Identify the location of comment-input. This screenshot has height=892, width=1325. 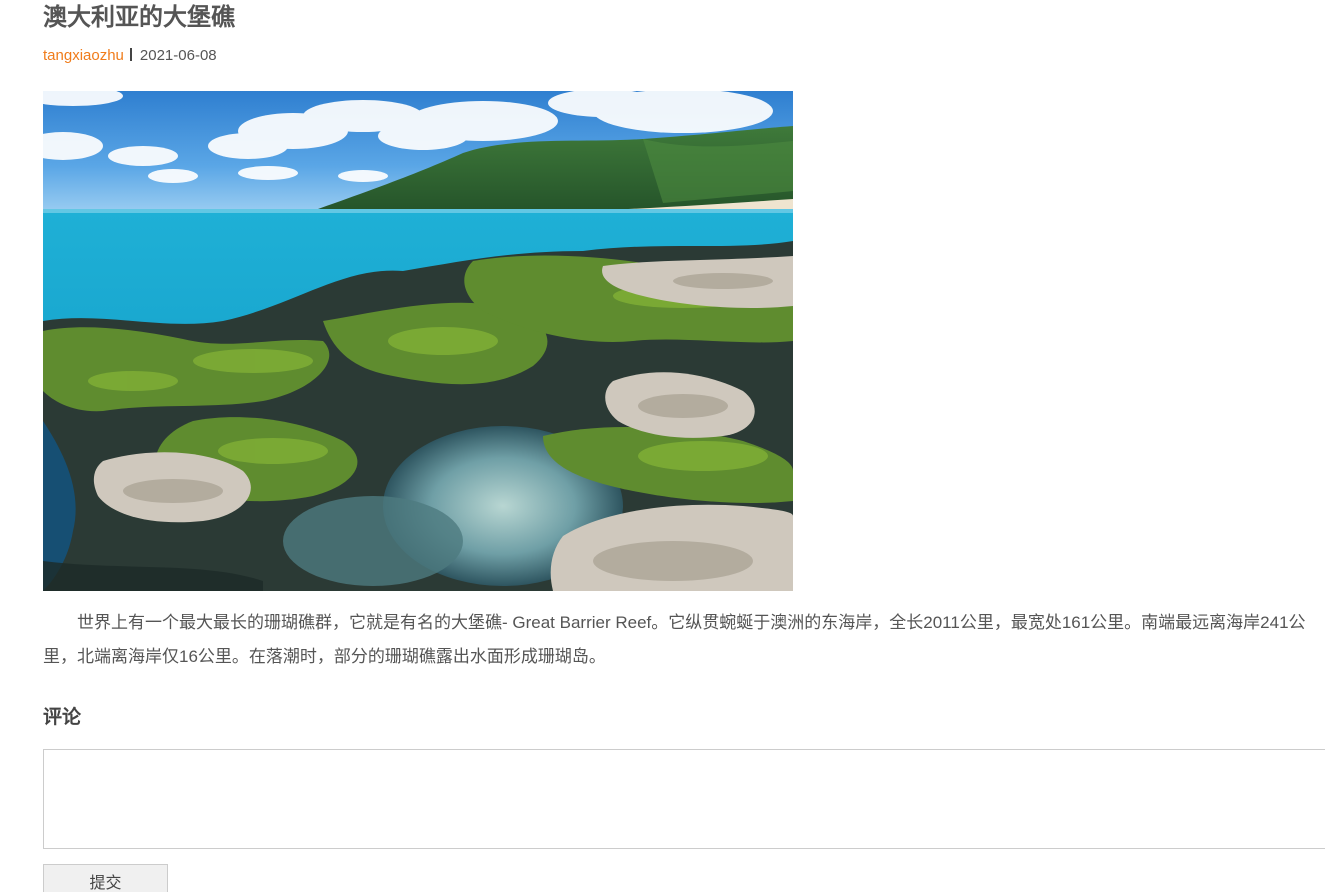
(684, 799).